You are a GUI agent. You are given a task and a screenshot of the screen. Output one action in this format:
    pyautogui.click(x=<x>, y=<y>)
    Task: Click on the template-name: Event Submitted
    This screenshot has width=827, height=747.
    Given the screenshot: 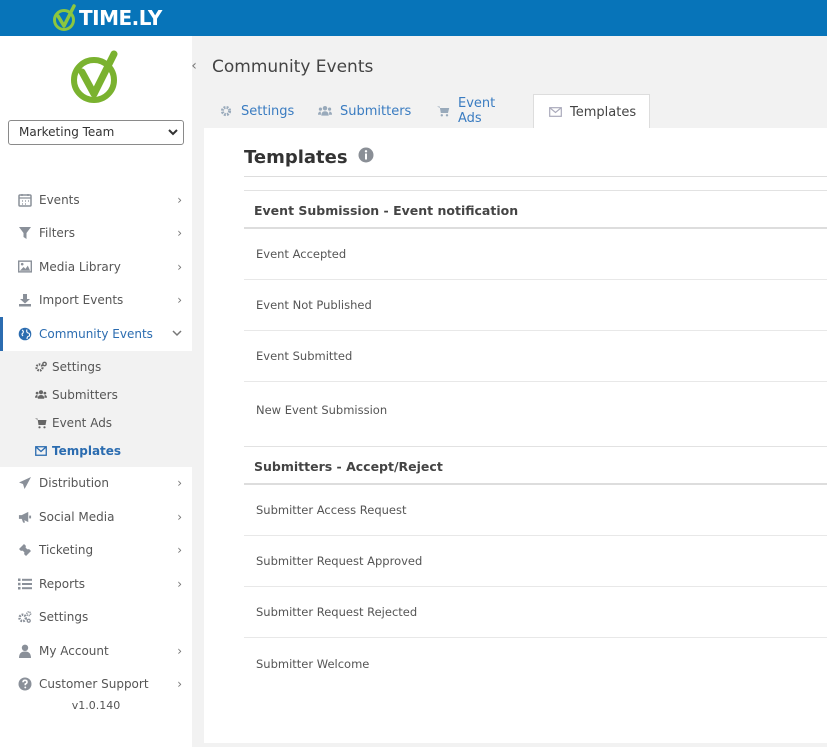 What is the action you would take?
    pyautogui.click(x=304, y=356)
    